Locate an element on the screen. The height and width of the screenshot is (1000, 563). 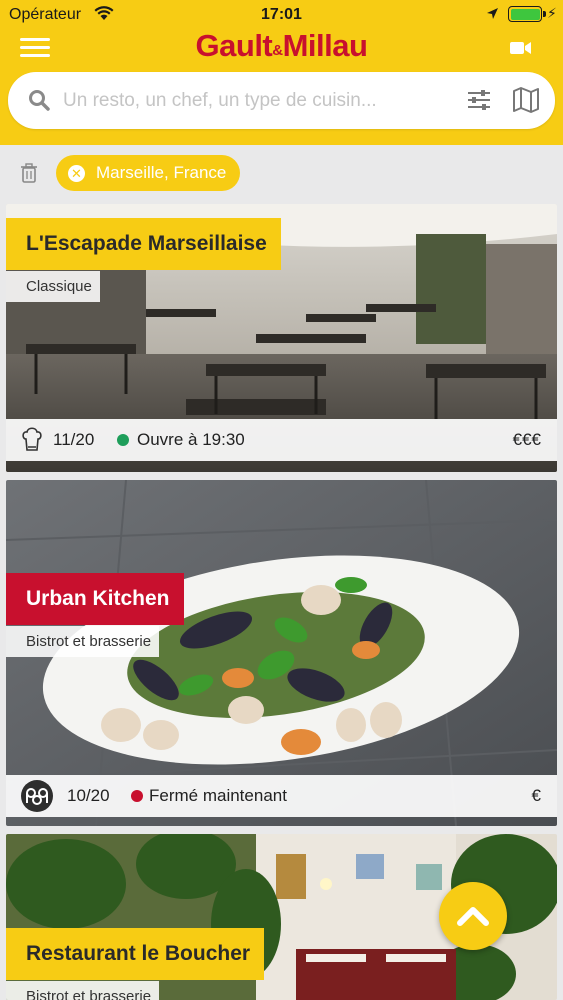
opening-status: Ouvre à 19:30 is located at coordinates (191, 439).